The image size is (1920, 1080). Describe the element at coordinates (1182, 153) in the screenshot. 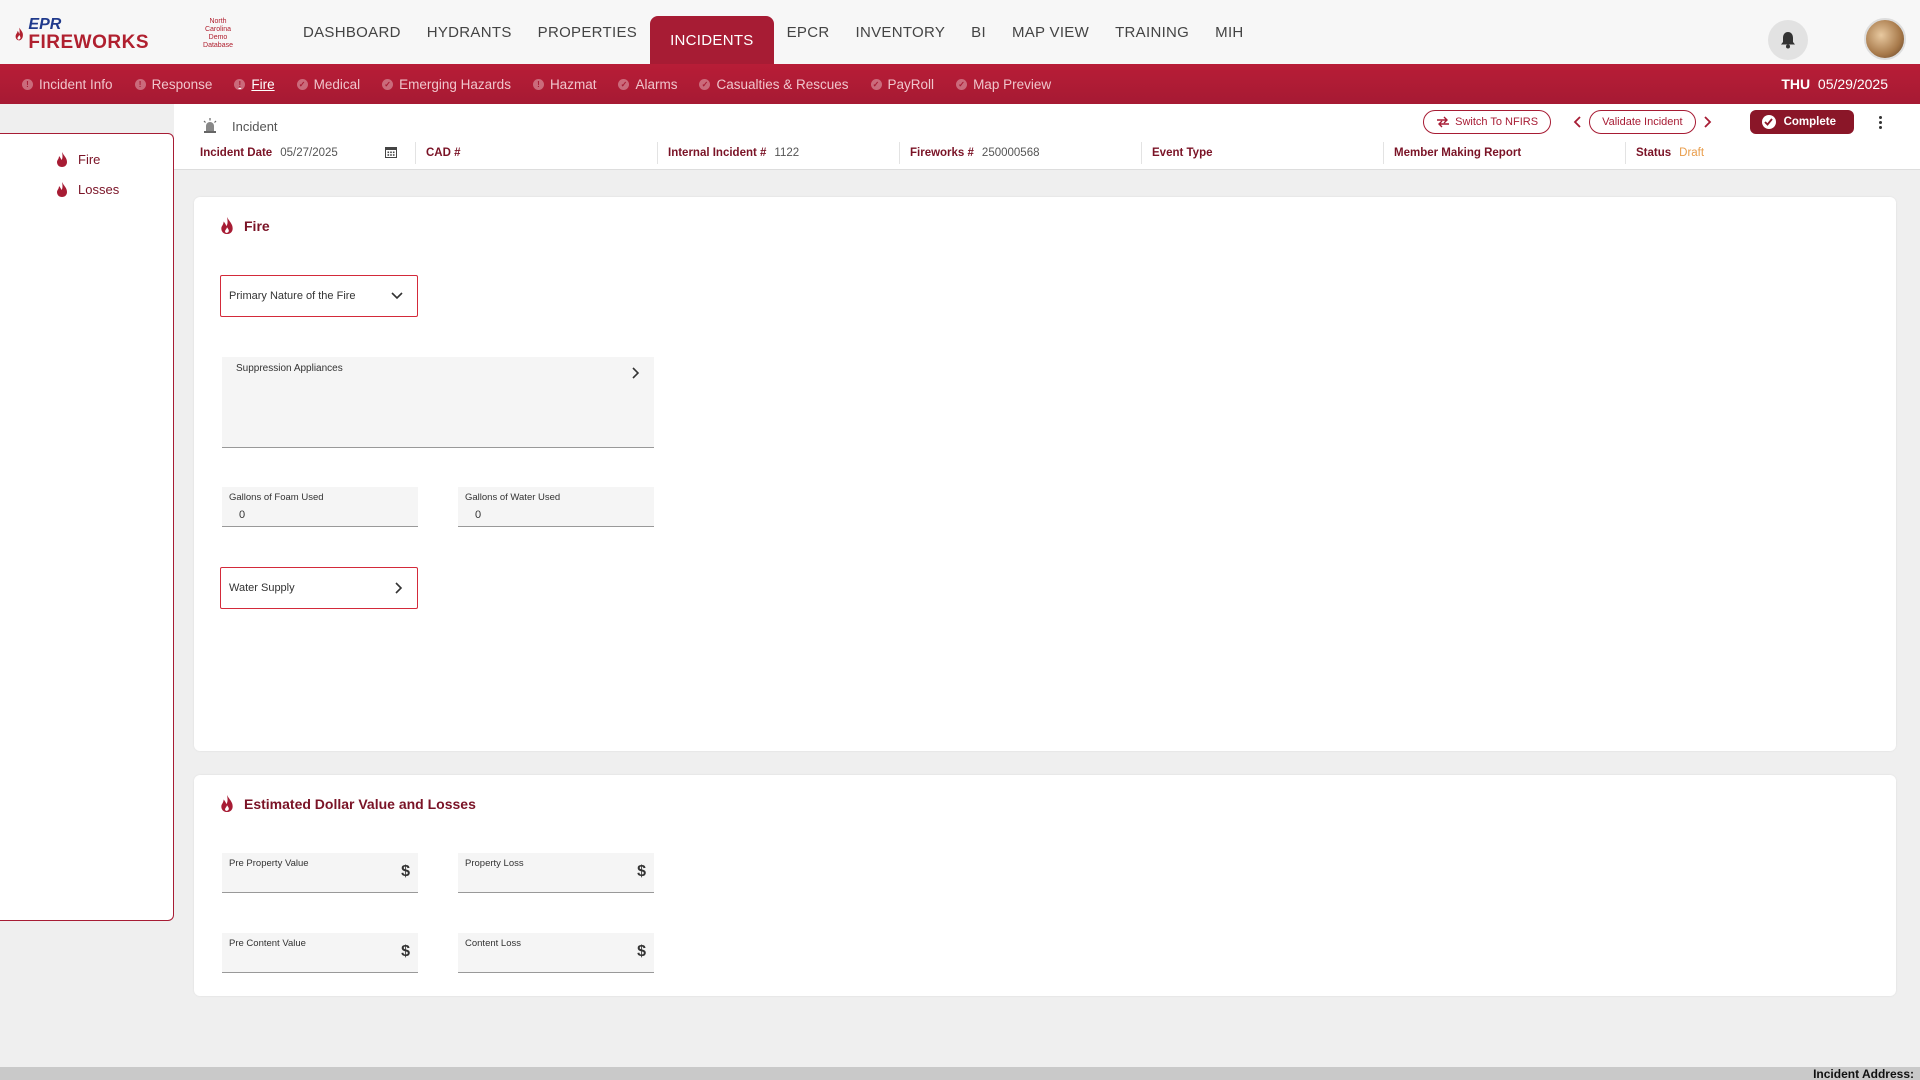

I see `field-label: Event Type` at that location.